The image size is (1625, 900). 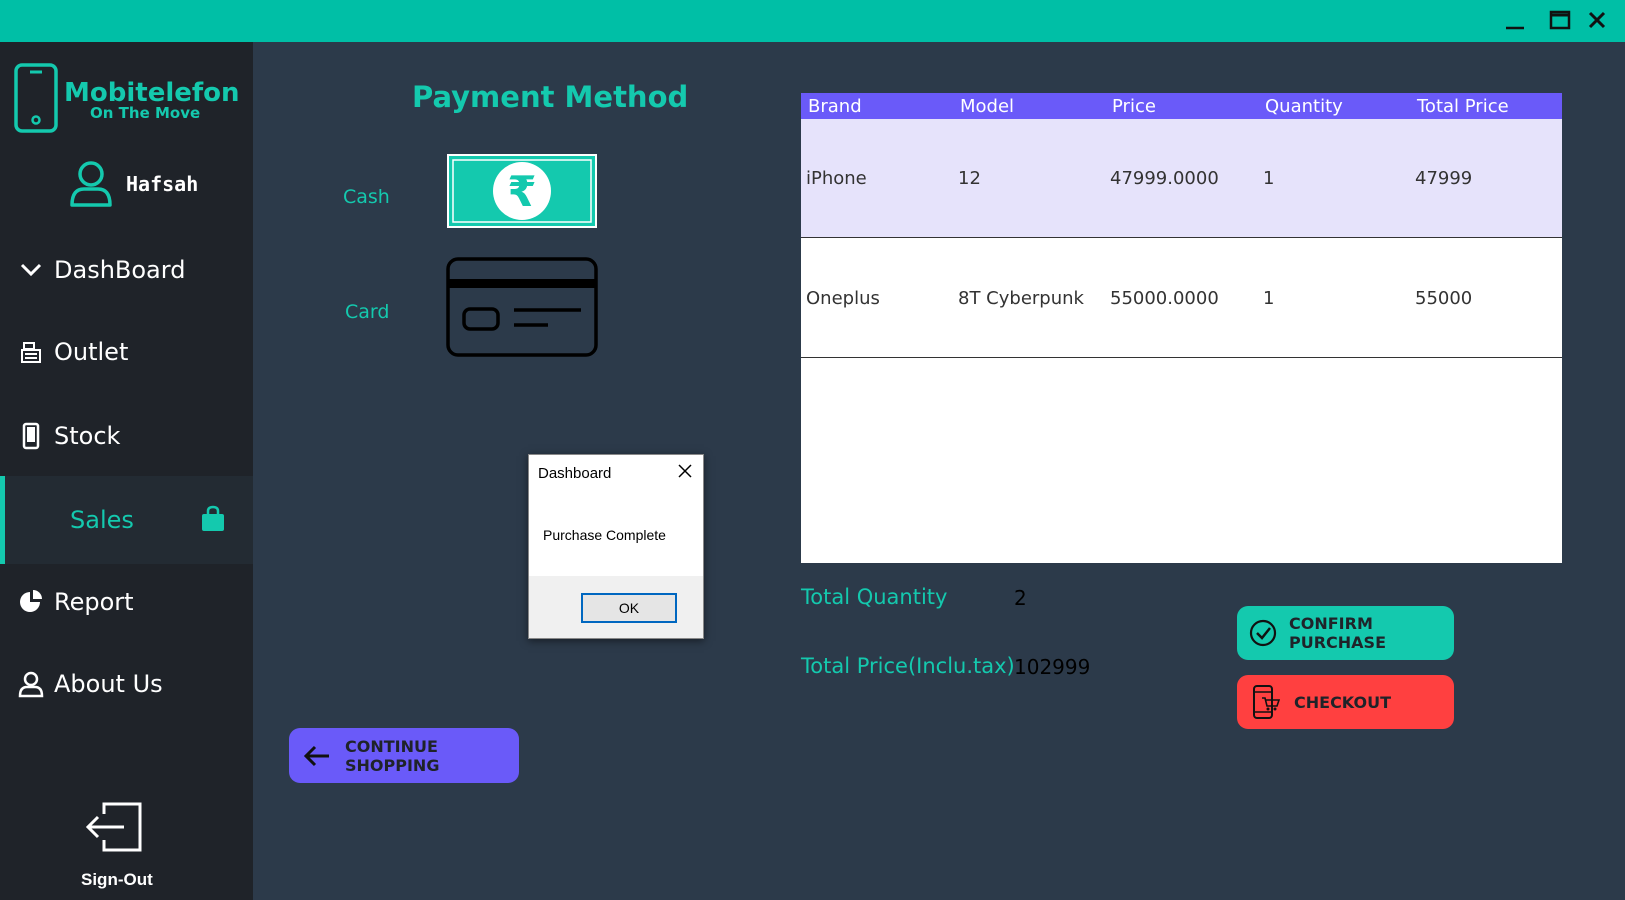 I want to click on table-cell: 47999.0000, so click(x=1164, y=178).